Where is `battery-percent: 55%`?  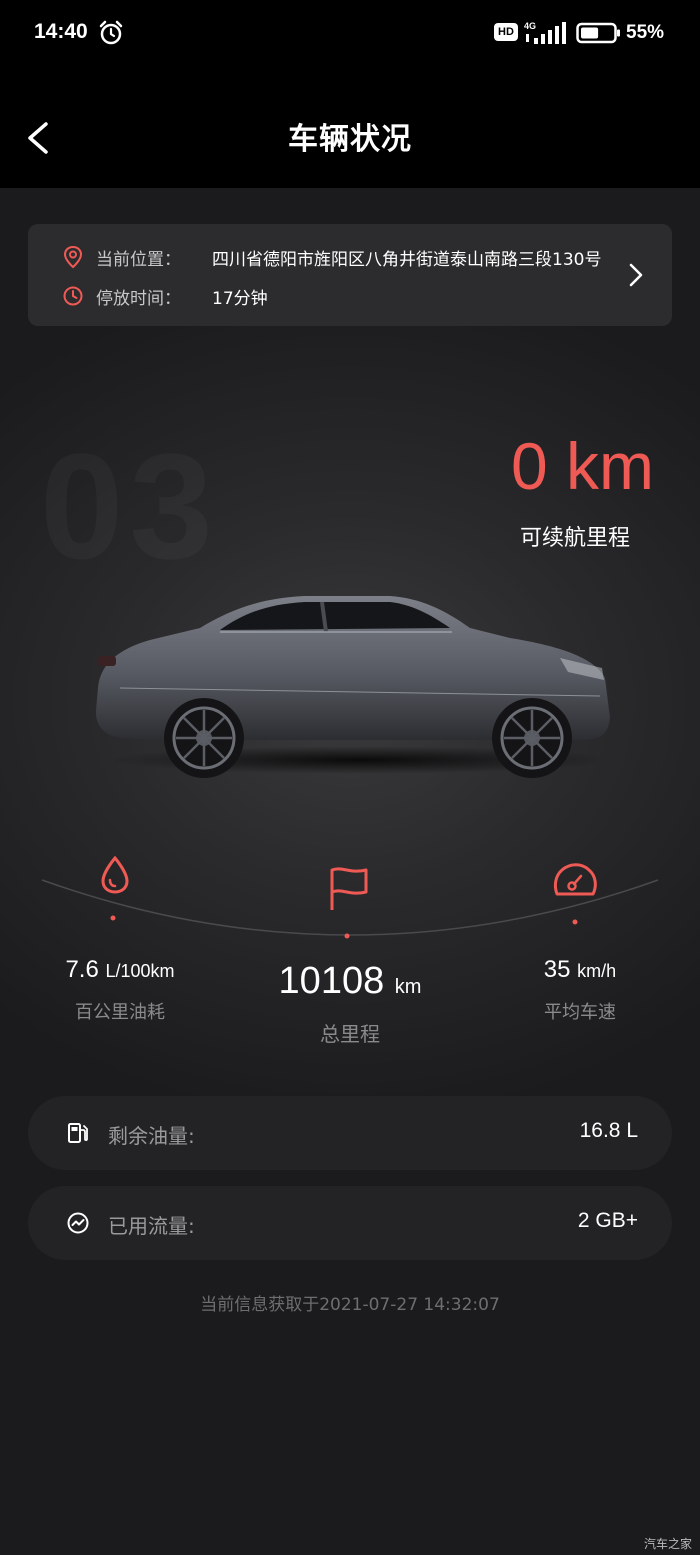 battery-percent: 55% is located at coordinates (645, 32).